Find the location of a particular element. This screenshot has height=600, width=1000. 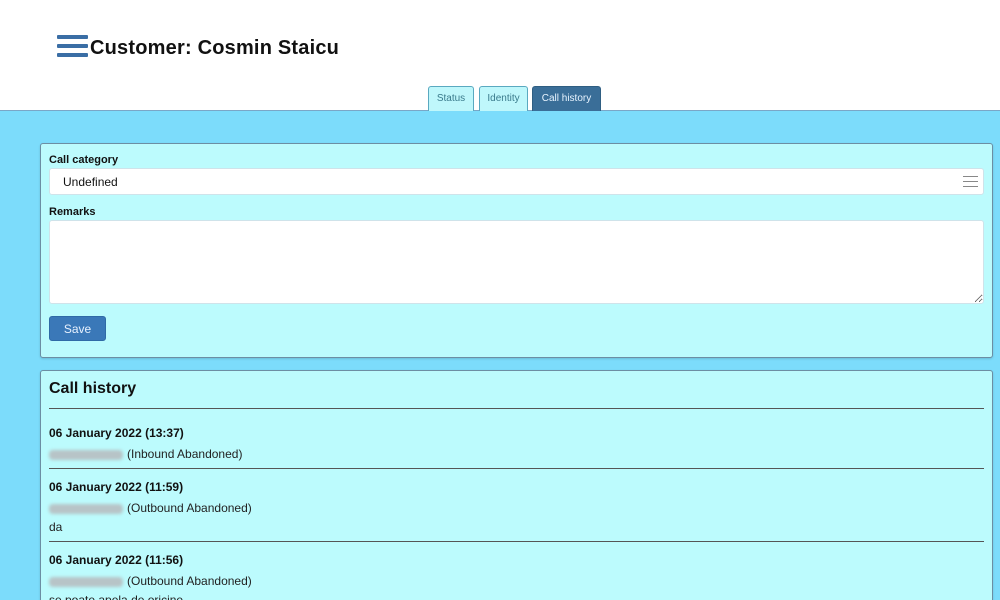

call-remark: se poate apela de oricine is located at coordinates (116, 596).